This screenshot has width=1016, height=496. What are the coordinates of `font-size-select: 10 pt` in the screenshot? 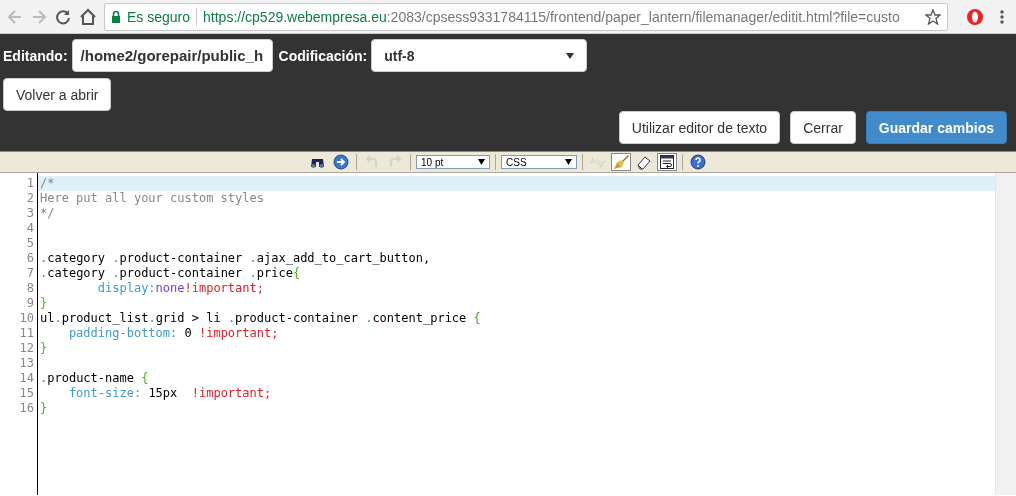 It's located at (453, 162).